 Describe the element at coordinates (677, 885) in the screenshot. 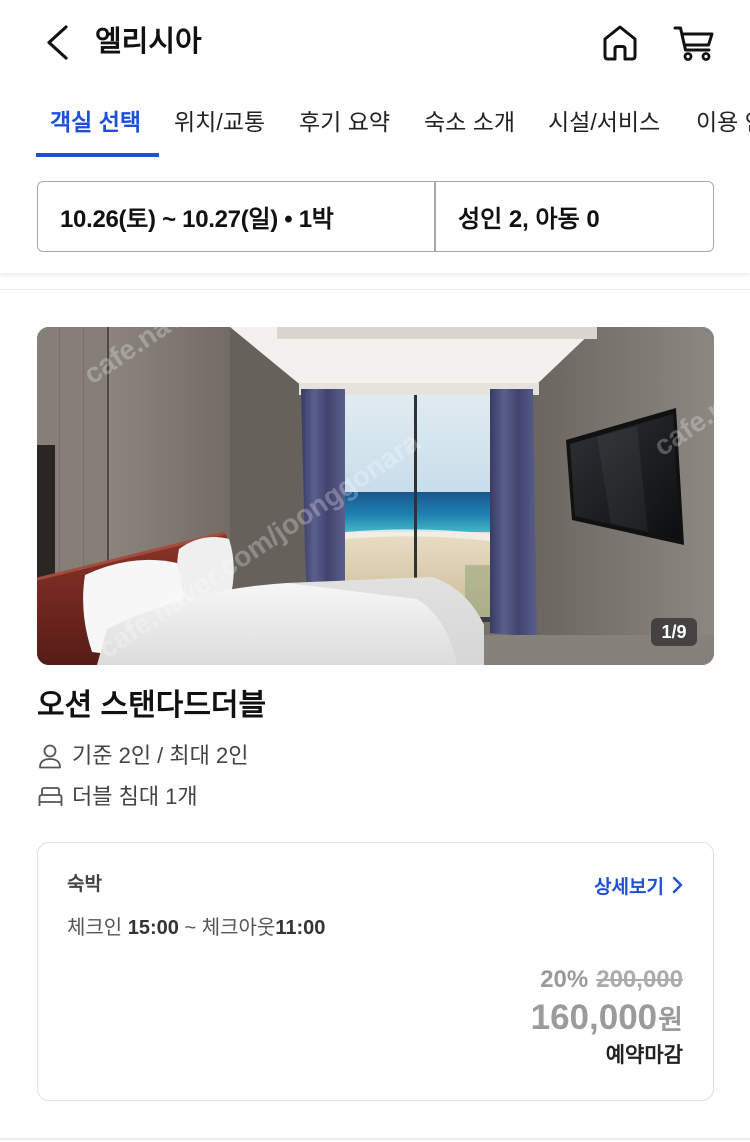

I see `chevron-right-icon` at that location.